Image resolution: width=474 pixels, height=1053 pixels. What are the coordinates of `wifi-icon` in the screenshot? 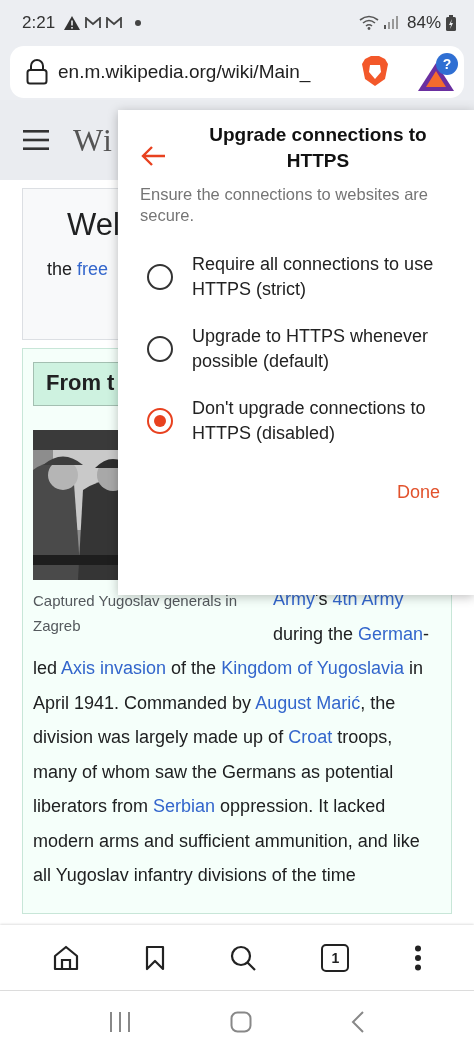 It's located at (368, 22).